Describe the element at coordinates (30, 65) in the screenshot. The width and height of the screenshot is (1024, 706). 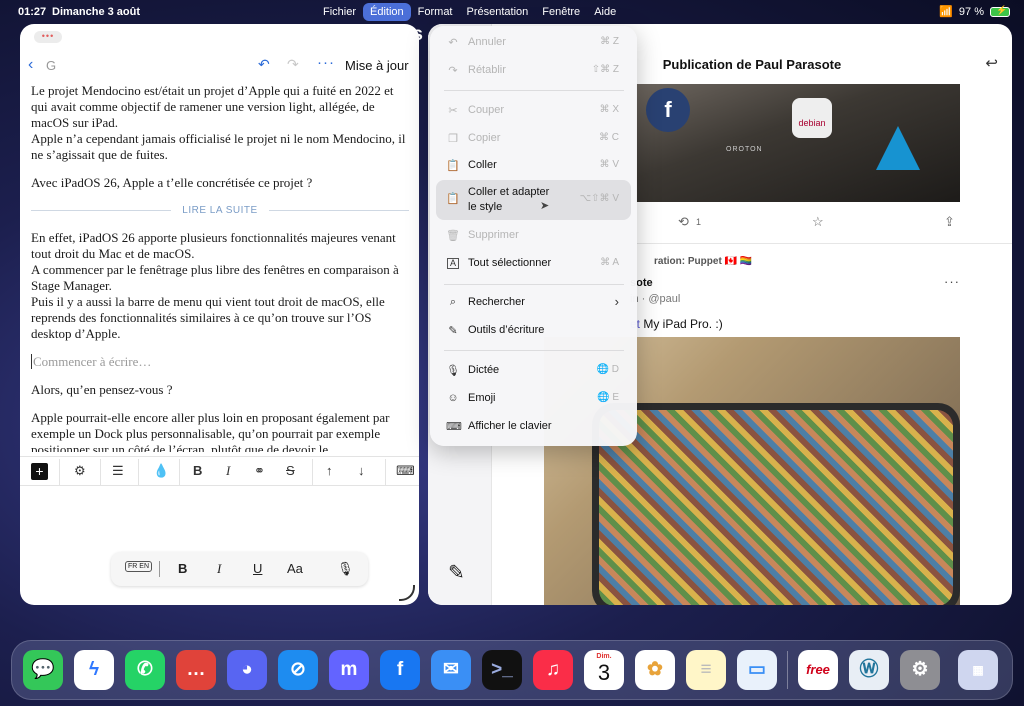
I see `back-chevron-icon: ‹` at that location.